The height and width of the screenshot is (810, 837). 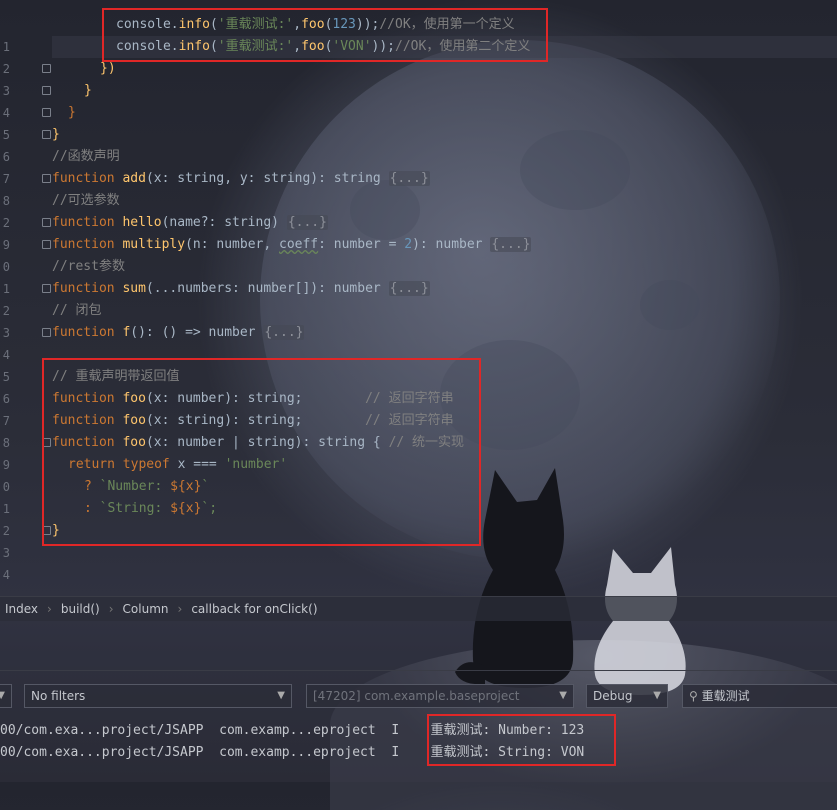 What do you see at coordinates (86, 156) in the screenshot?
I see `code-comment: //函数声明` at bounding box center [86, 156].